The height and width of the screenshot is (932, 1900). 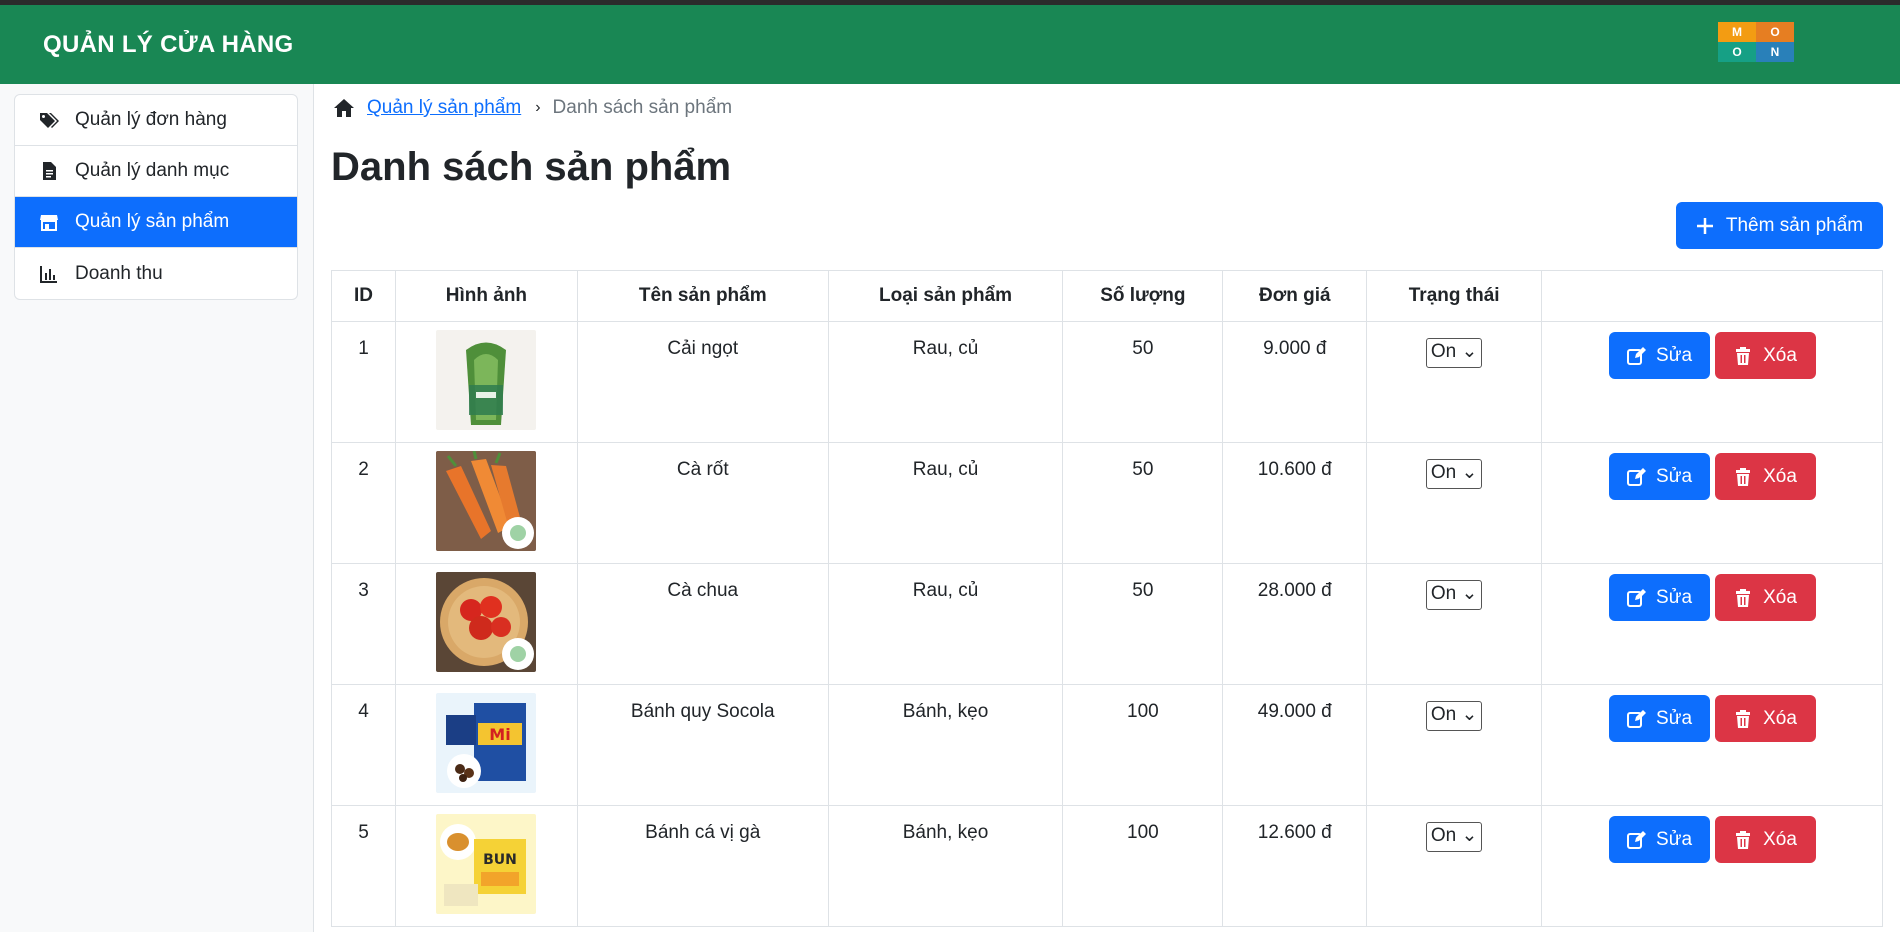 What do you see at coordinates (945, 296) in the screenshot?
I see `column-header: Loại sản phẩm` at bounding box center [945, 296].